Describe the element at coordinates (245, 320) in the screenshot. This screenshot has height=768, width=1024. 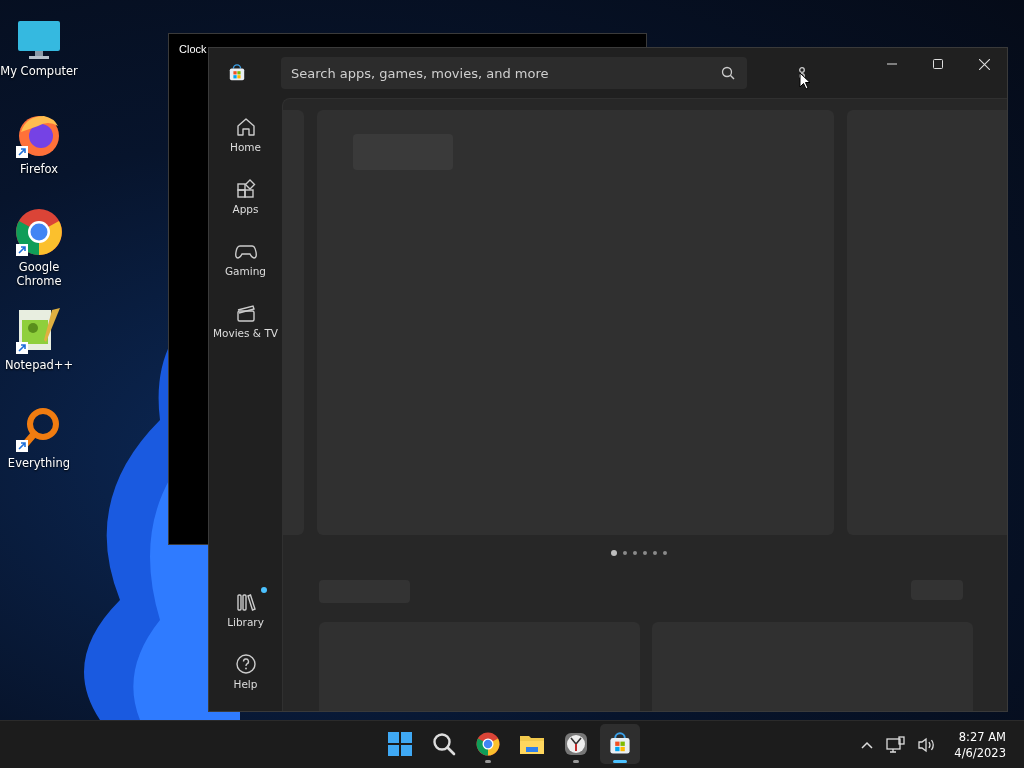
I see `nav-item: Movies & TV` at that location.